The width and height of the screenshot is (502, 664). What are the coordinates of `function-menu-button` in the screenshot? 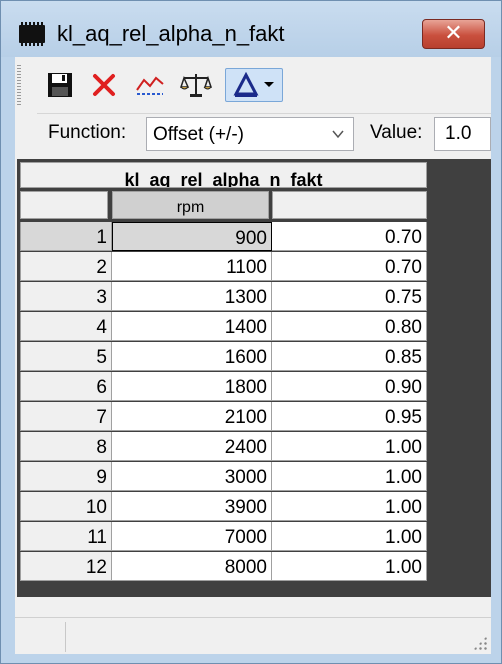 It's located at (254, 85).